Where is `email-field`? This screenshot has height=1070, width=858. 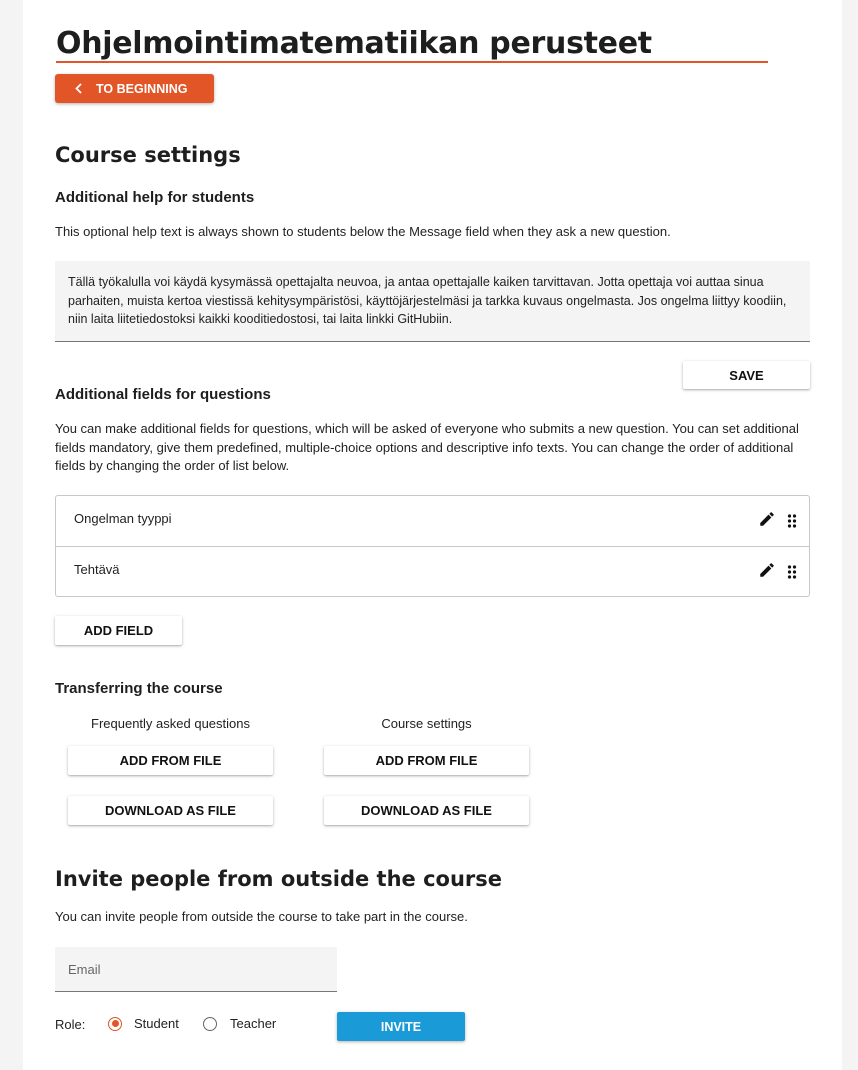
email-field is located at coordinates (196, 969).